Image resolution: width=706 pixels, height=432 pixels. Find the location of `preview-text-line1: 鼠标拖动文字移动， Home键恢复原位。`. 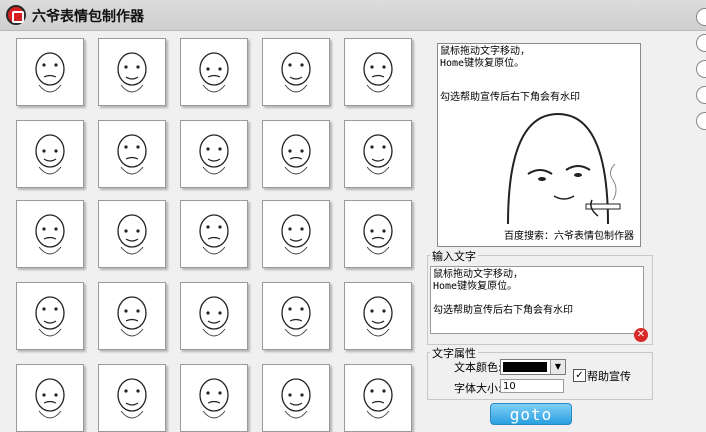

preview-text-line1: 鼠标拖动文字移动， Home键恢复原位。 is located at coordinates (485, 58).